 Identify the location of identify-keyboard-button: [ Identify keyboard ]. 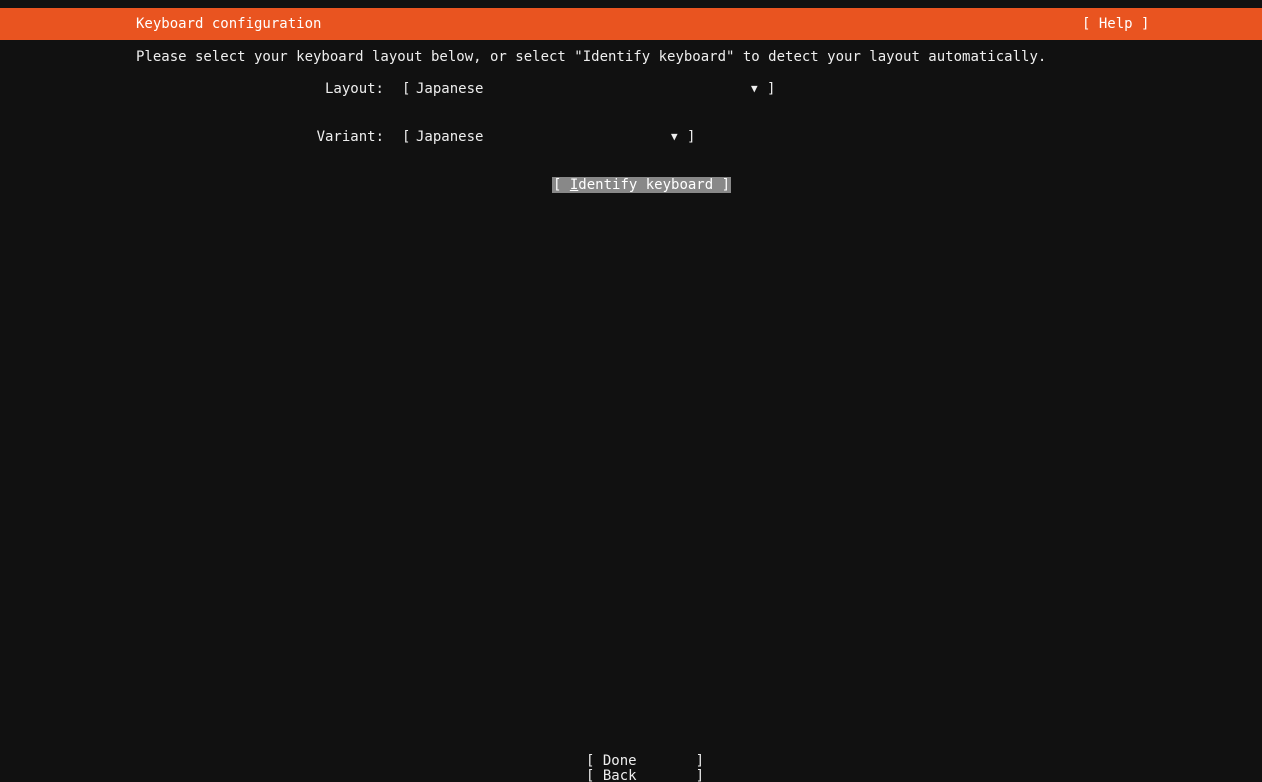
(642, 185).